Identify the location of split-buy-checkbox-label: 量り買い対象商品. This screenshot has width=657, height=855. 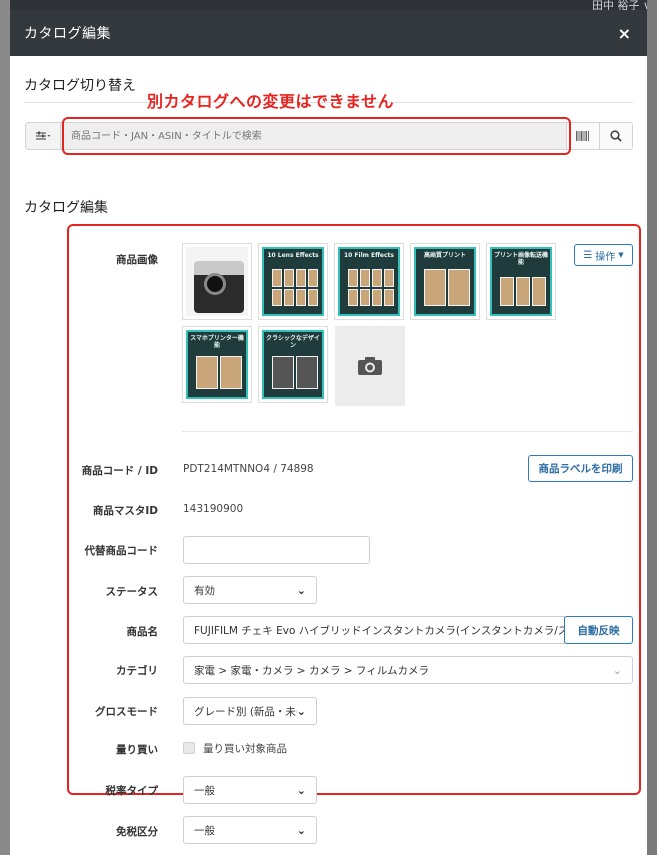
(245, 749).